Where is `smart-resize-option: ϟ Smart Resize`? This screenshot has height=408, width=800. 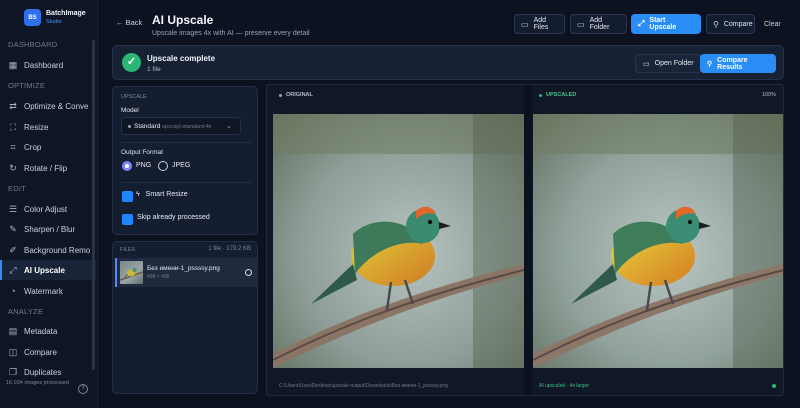 smart-resize-option: ϟ Smart Resize is located at coordinates (162, 194).